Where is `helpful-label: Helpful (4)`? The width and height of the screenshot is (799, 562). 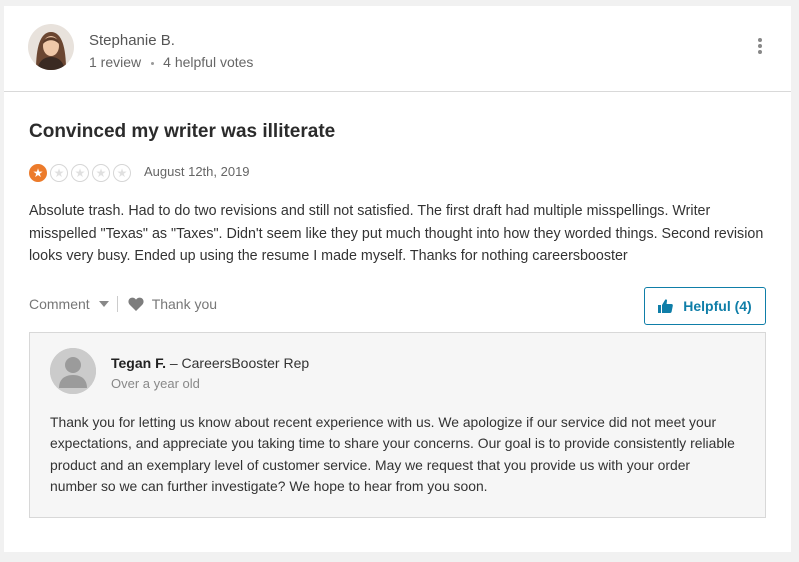
helpful-label: Helpful (4) is located at coordinates (717, 306).